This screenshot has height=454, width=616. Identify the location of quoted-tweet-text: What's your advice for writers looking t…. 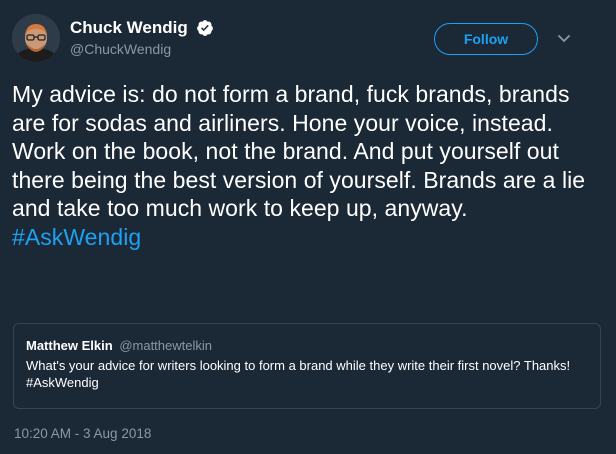
(298, 374).